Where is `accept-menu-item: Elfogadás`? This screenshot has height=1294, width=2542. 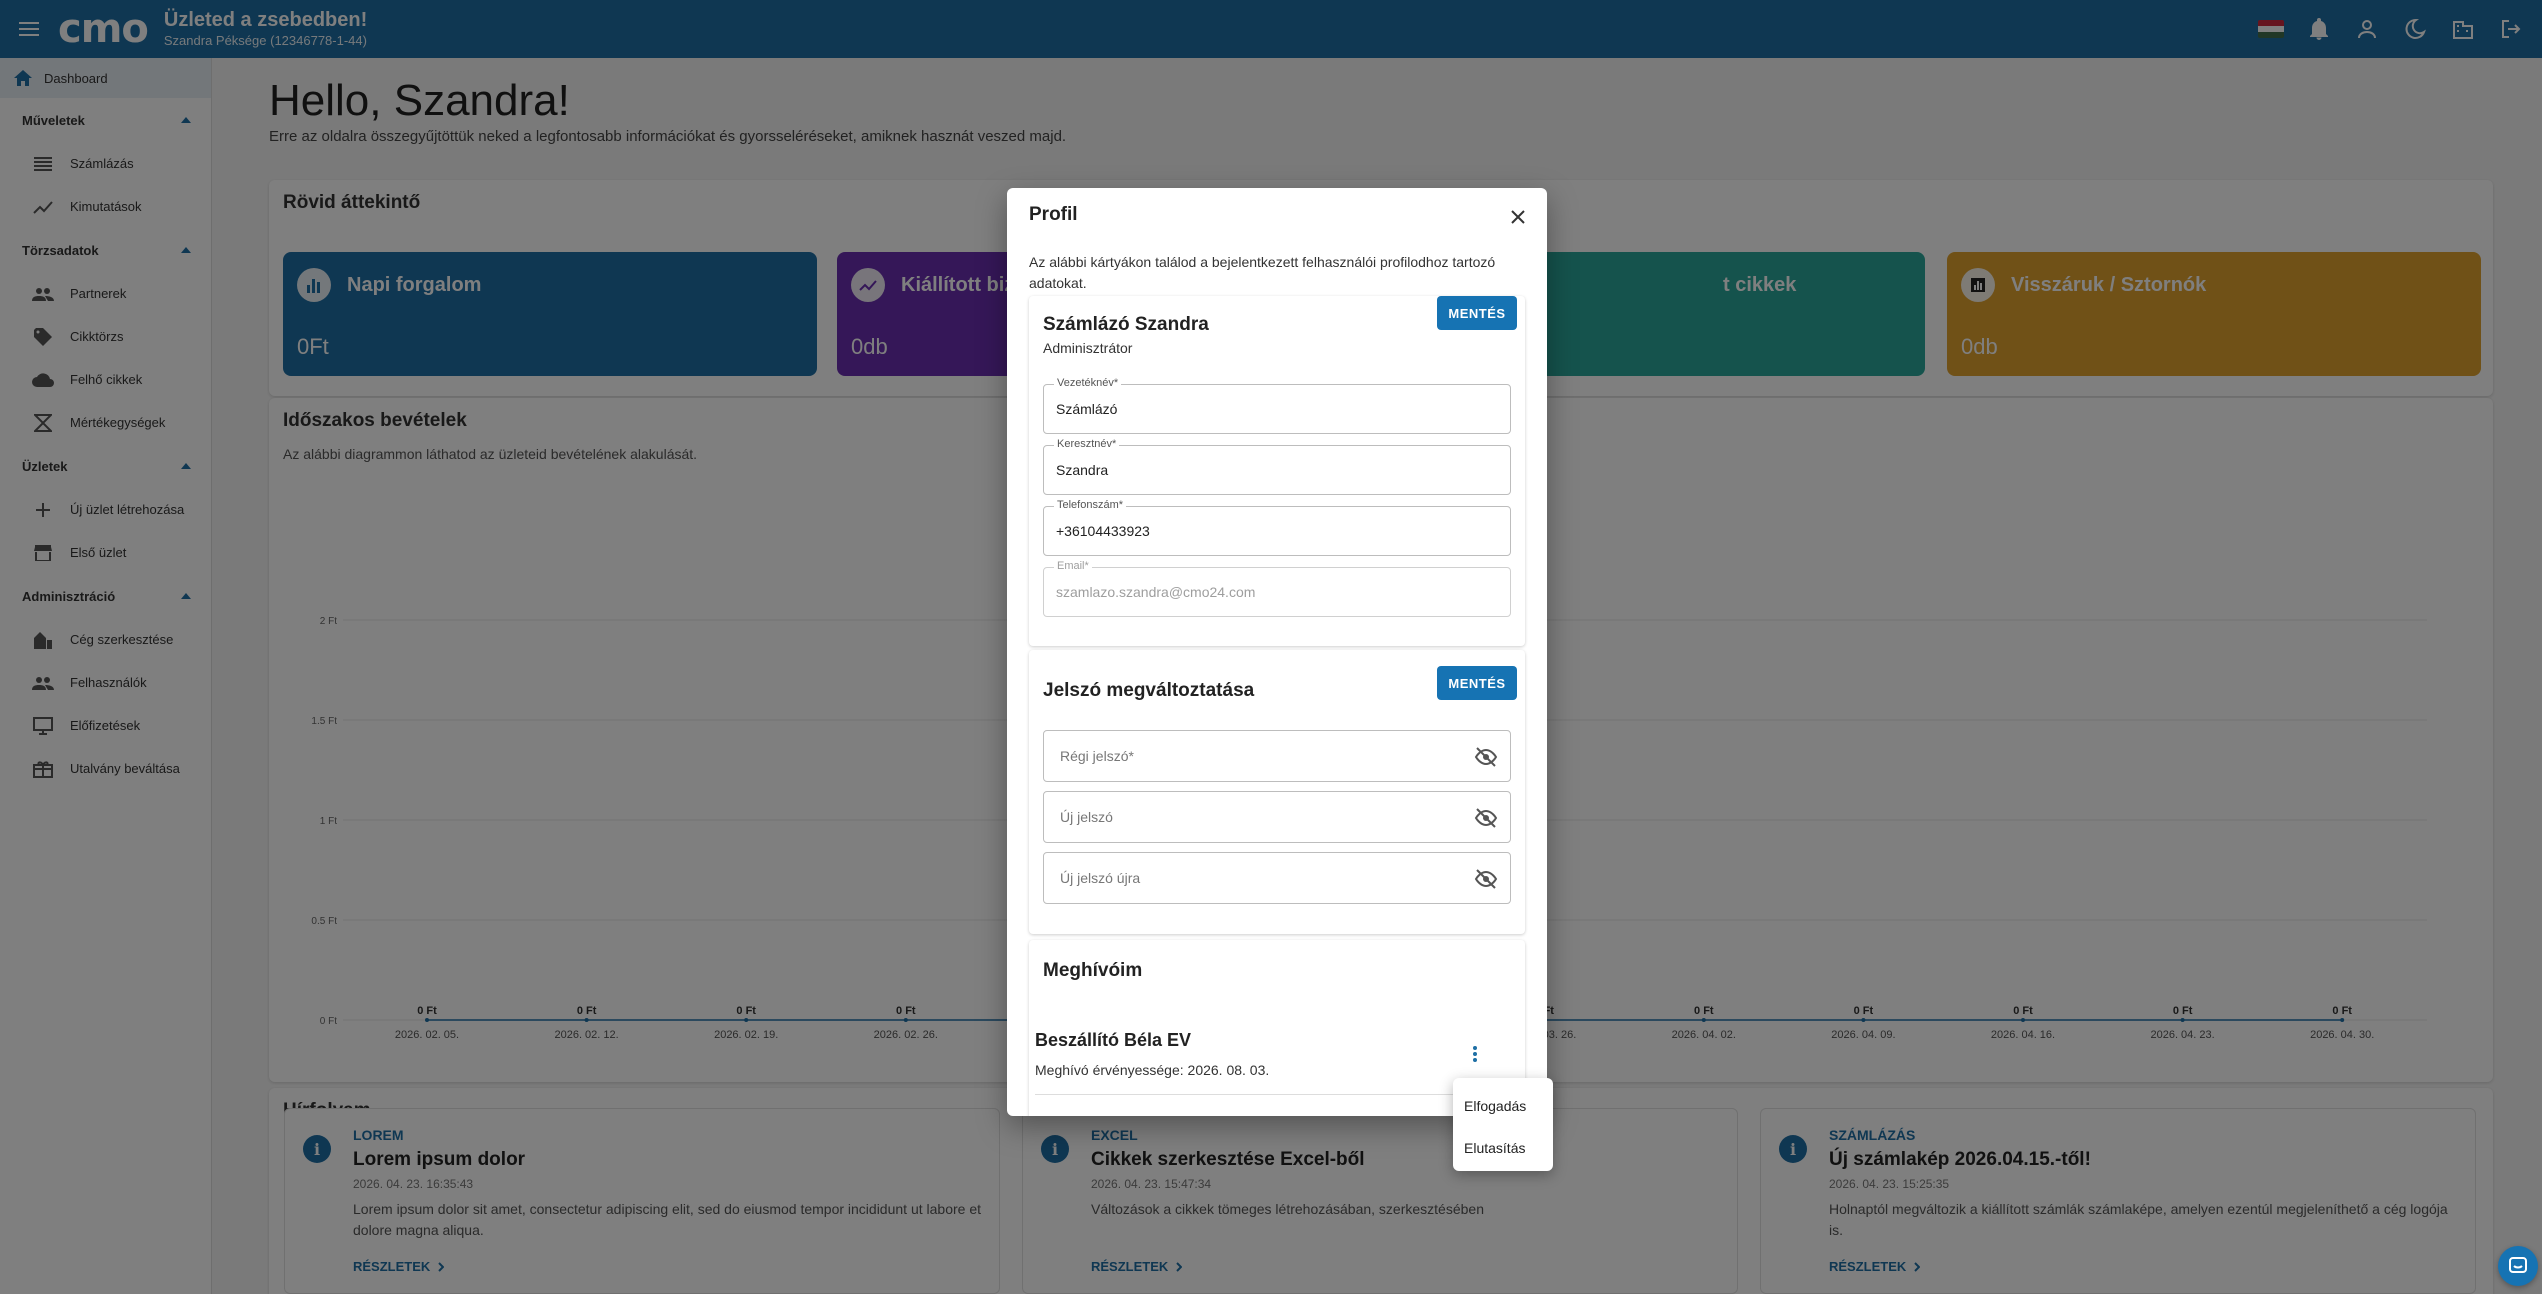 accept-menu-item: Elfogadás is located at coordinates (1503, 1106).